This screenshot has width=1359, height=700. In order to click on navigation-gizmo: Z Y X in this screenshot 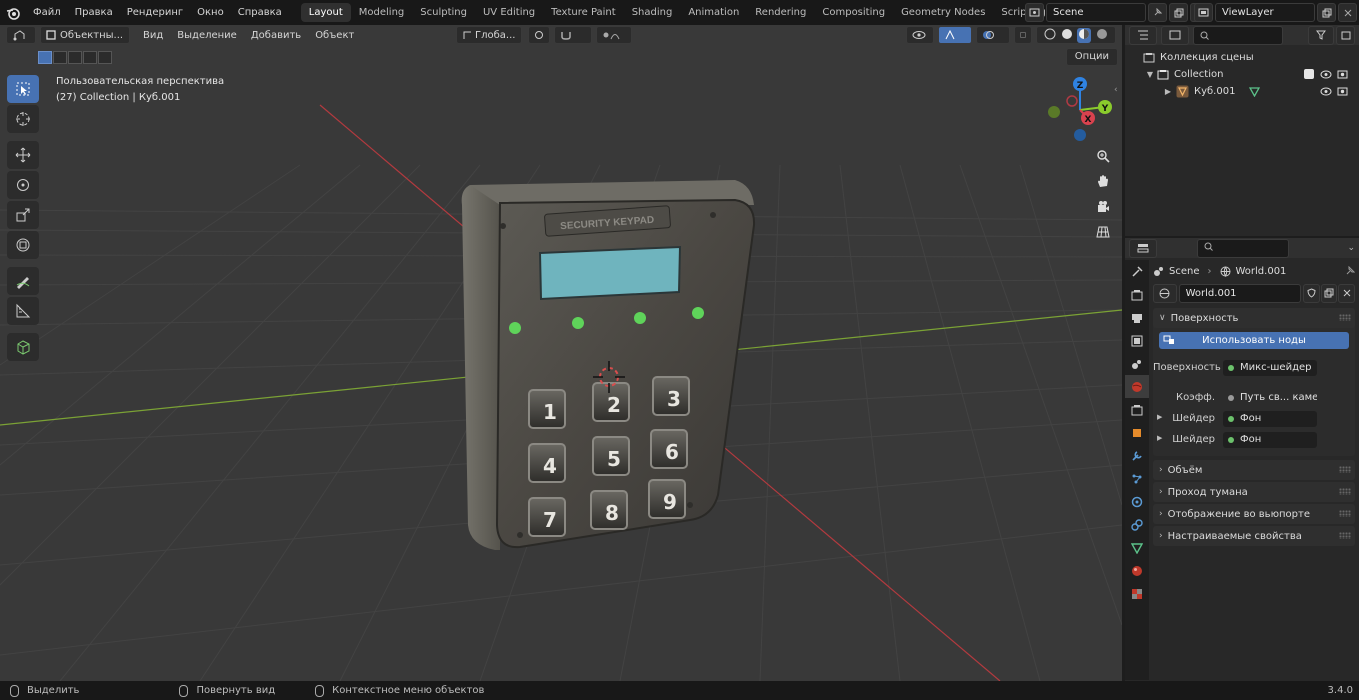, I will do `click(1080, 109)`.